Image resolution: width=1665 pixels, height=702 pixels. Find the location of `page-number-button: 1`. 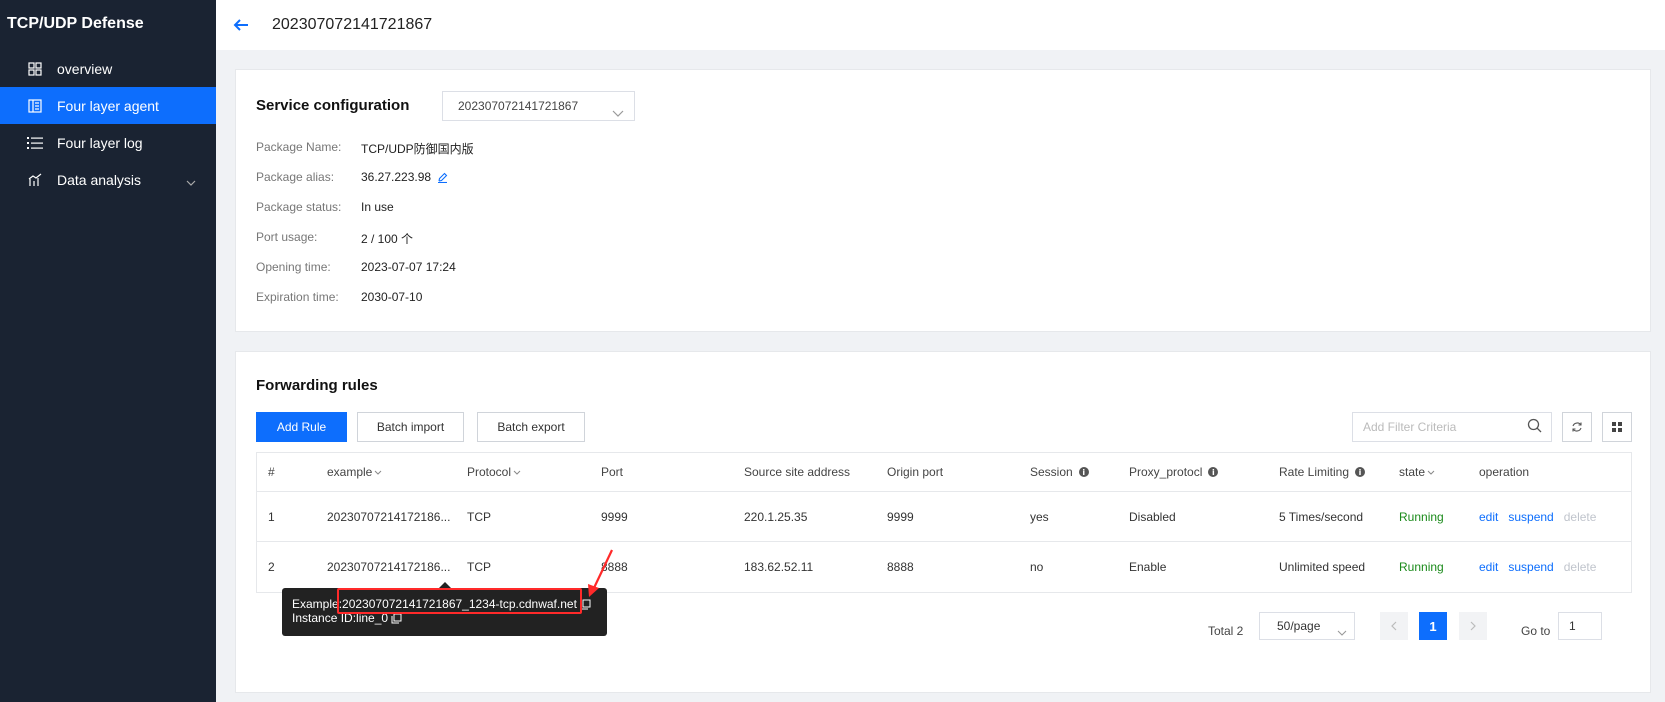

page-number-button: 1 is located at coordinates (1433, 626).